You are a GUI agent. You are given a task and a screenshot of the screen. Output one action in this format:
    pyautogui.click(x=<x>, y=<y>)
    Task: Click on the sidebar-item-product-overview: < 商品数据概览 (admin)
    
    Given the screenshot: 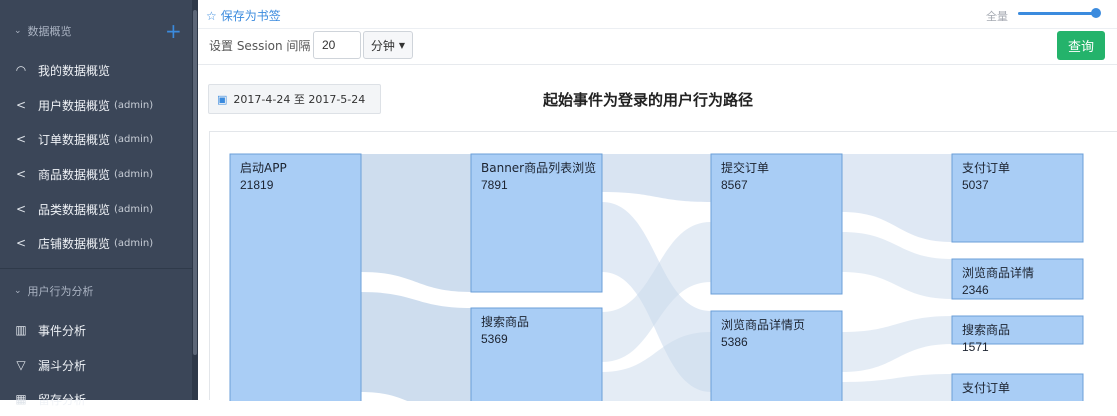 What is the action you would take?
    pyautogui.click(x=96, y=174)
    